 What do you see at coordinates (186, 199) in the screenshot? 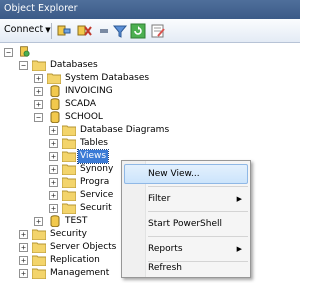
I see `menu-item-filter: Filter ▶` at bounding box center [186, 199].